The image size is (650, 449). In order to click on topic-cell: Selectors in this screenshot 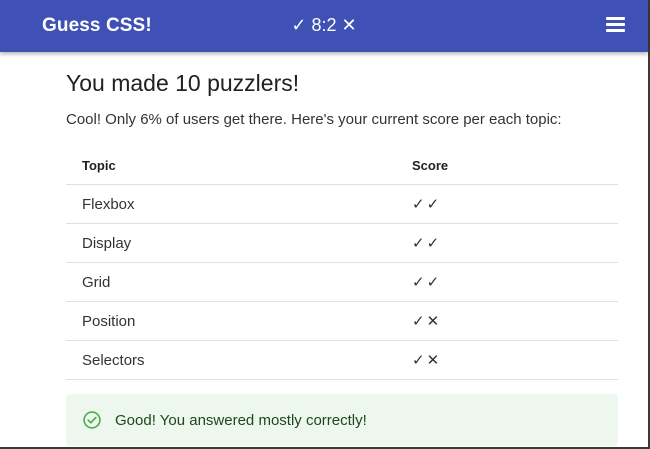, I will do `click(239, 360)`.